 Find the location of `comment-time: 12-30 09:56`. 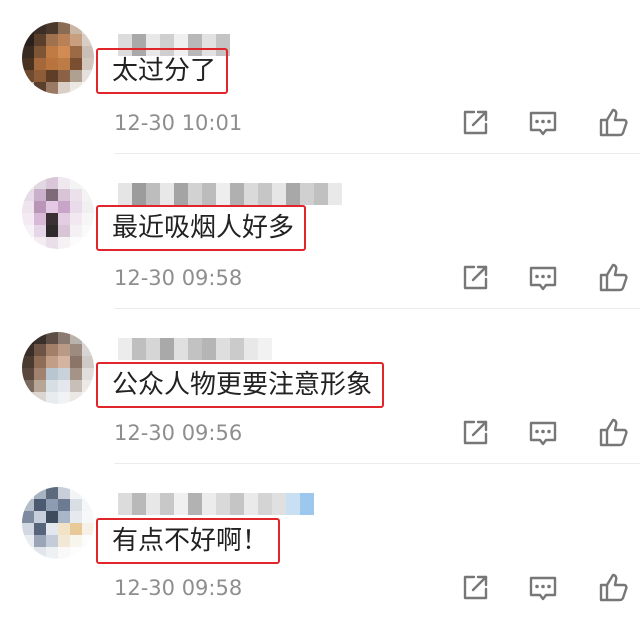

comment-time: 12-30 09:56 is located at coordinates (178, 433).